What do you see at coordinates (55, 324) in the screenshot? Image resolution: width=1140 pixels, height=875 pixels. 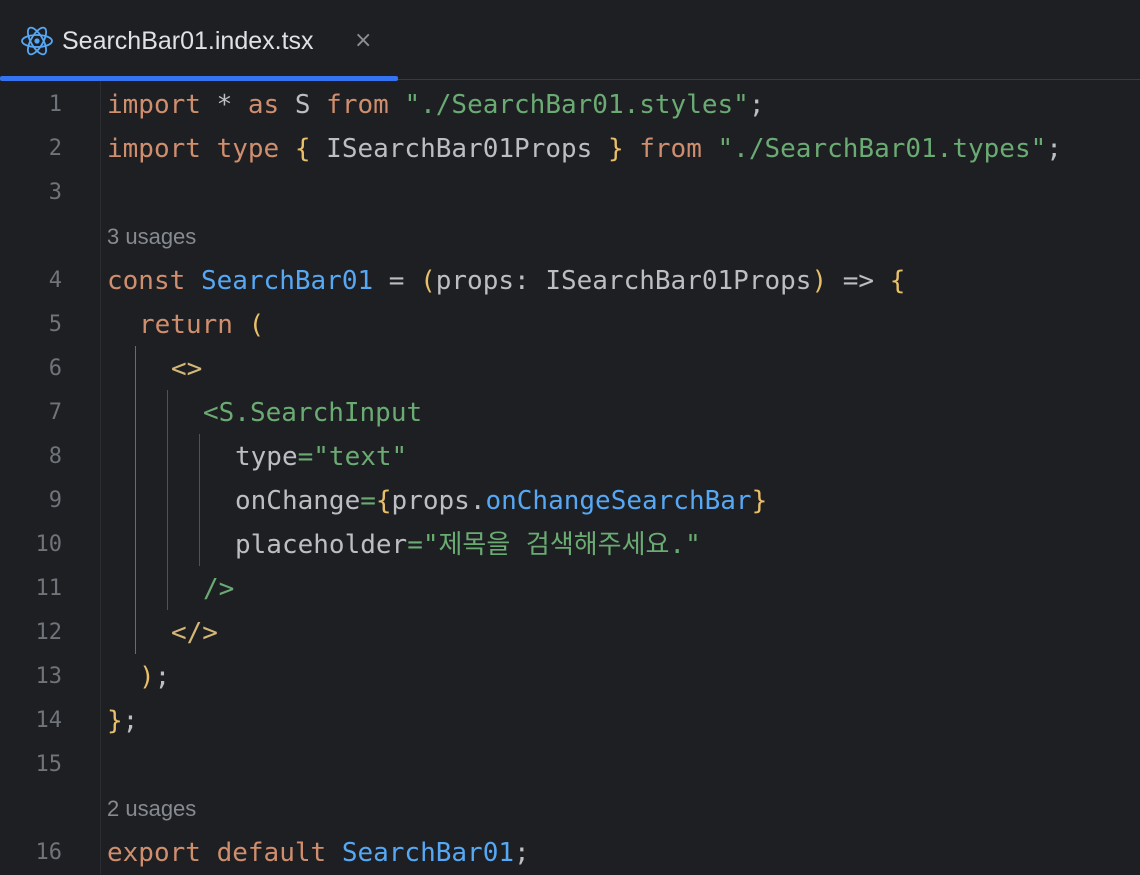 I see `line-number: 5` at bounding box center [55, 324].